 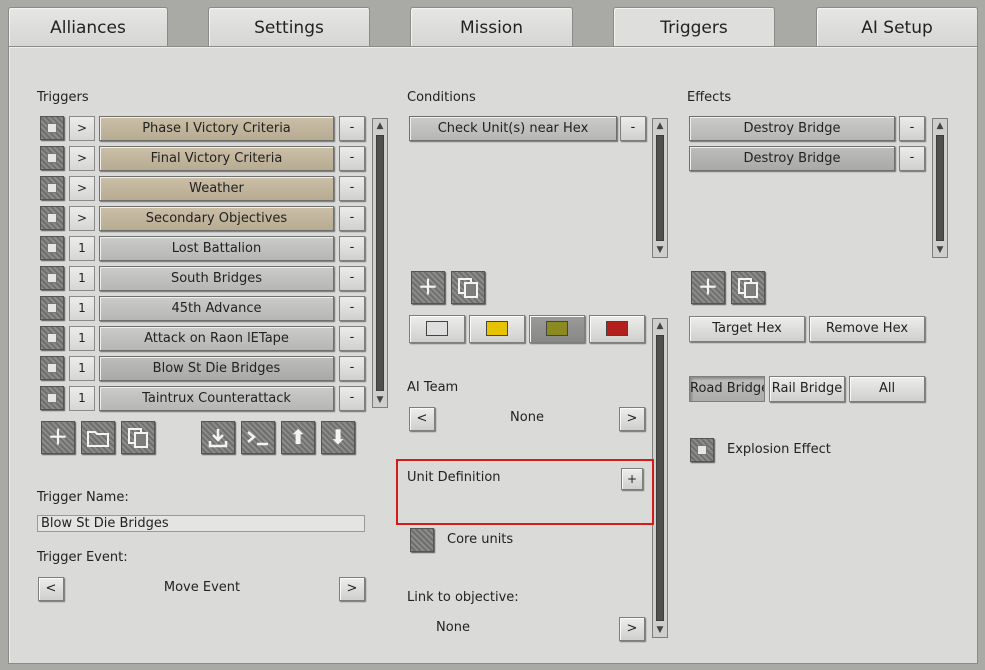 I want to click on trigger-name-input: Blow St Die Bridges, so click(x=201, y=523).